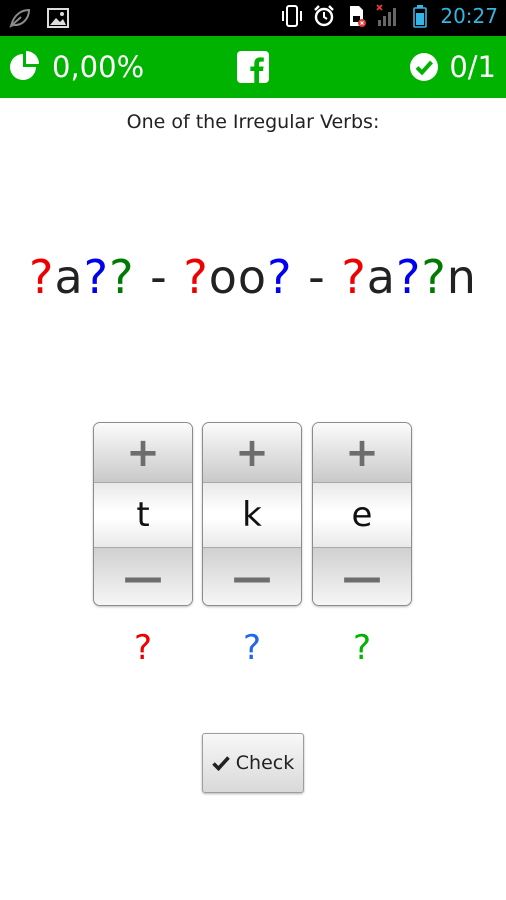  I want to click on spinner-value: e, so click(362, 515).